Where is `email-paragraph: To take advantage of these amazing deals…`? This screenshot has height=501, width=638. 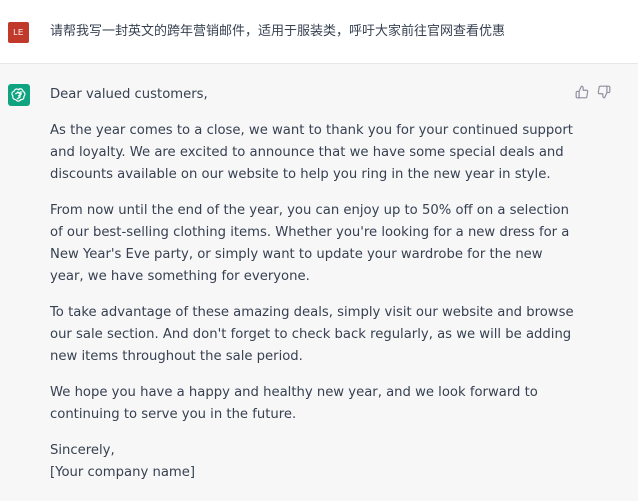
email-paragraph: To take advantage of these amazing deals… is located at coordinates (312, 334).